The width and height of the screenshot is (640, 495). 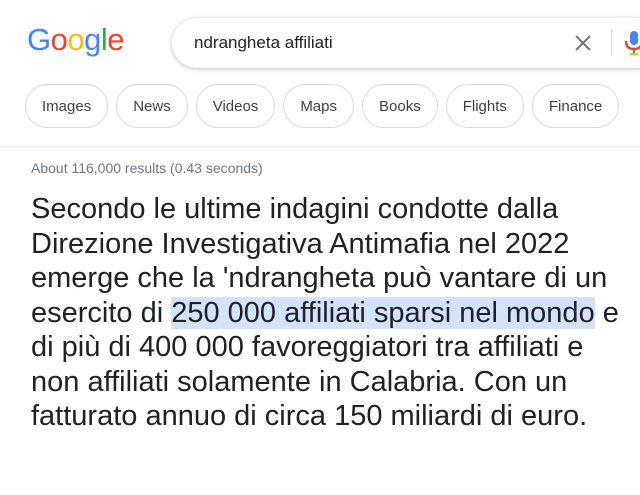 What do you see at coordinates (116, 39) in the screenshot?
I see `logo-letter: e` at bounding box center [116, 39].